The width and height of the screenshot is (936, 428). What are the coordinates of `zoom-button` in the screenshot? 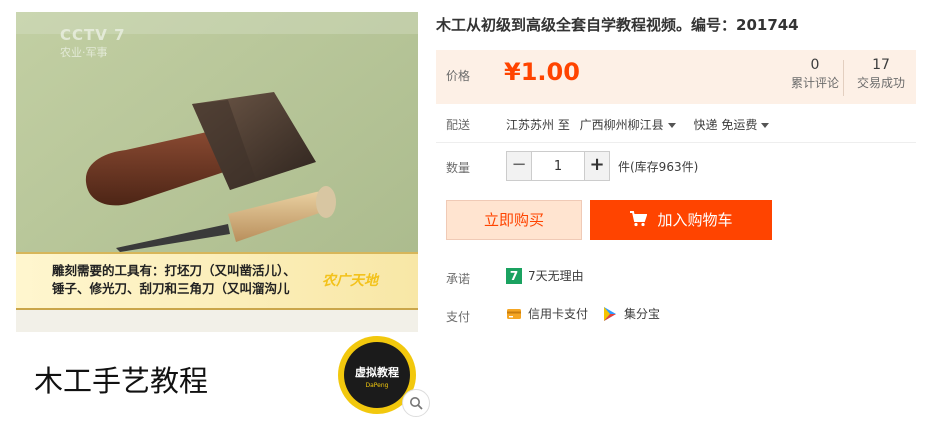 It's located at (416, 403).